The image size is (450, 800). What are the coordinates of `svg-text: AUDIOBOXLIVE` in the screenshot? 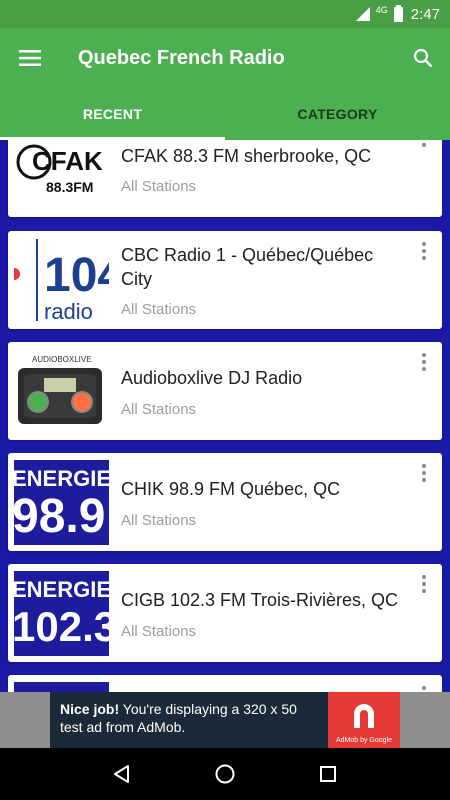 It's located at (62, 359).